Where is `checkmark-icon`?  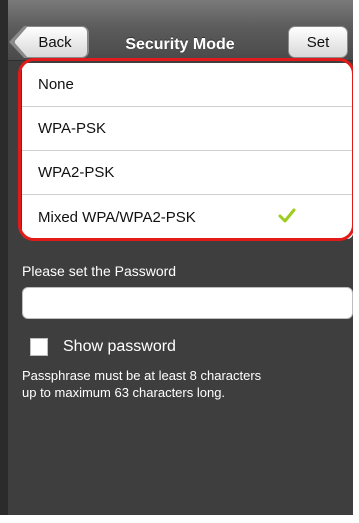 checkmark-icon is located at coordinates (287, 215).